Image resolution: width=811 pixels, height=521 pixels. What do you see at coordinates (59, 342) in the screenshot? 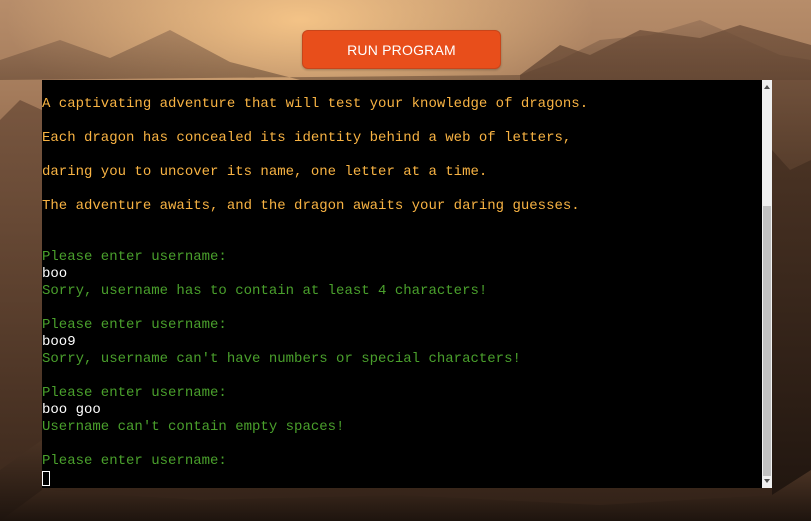
I see `username-input-echo: boo9` at bounding box center [59, 342].